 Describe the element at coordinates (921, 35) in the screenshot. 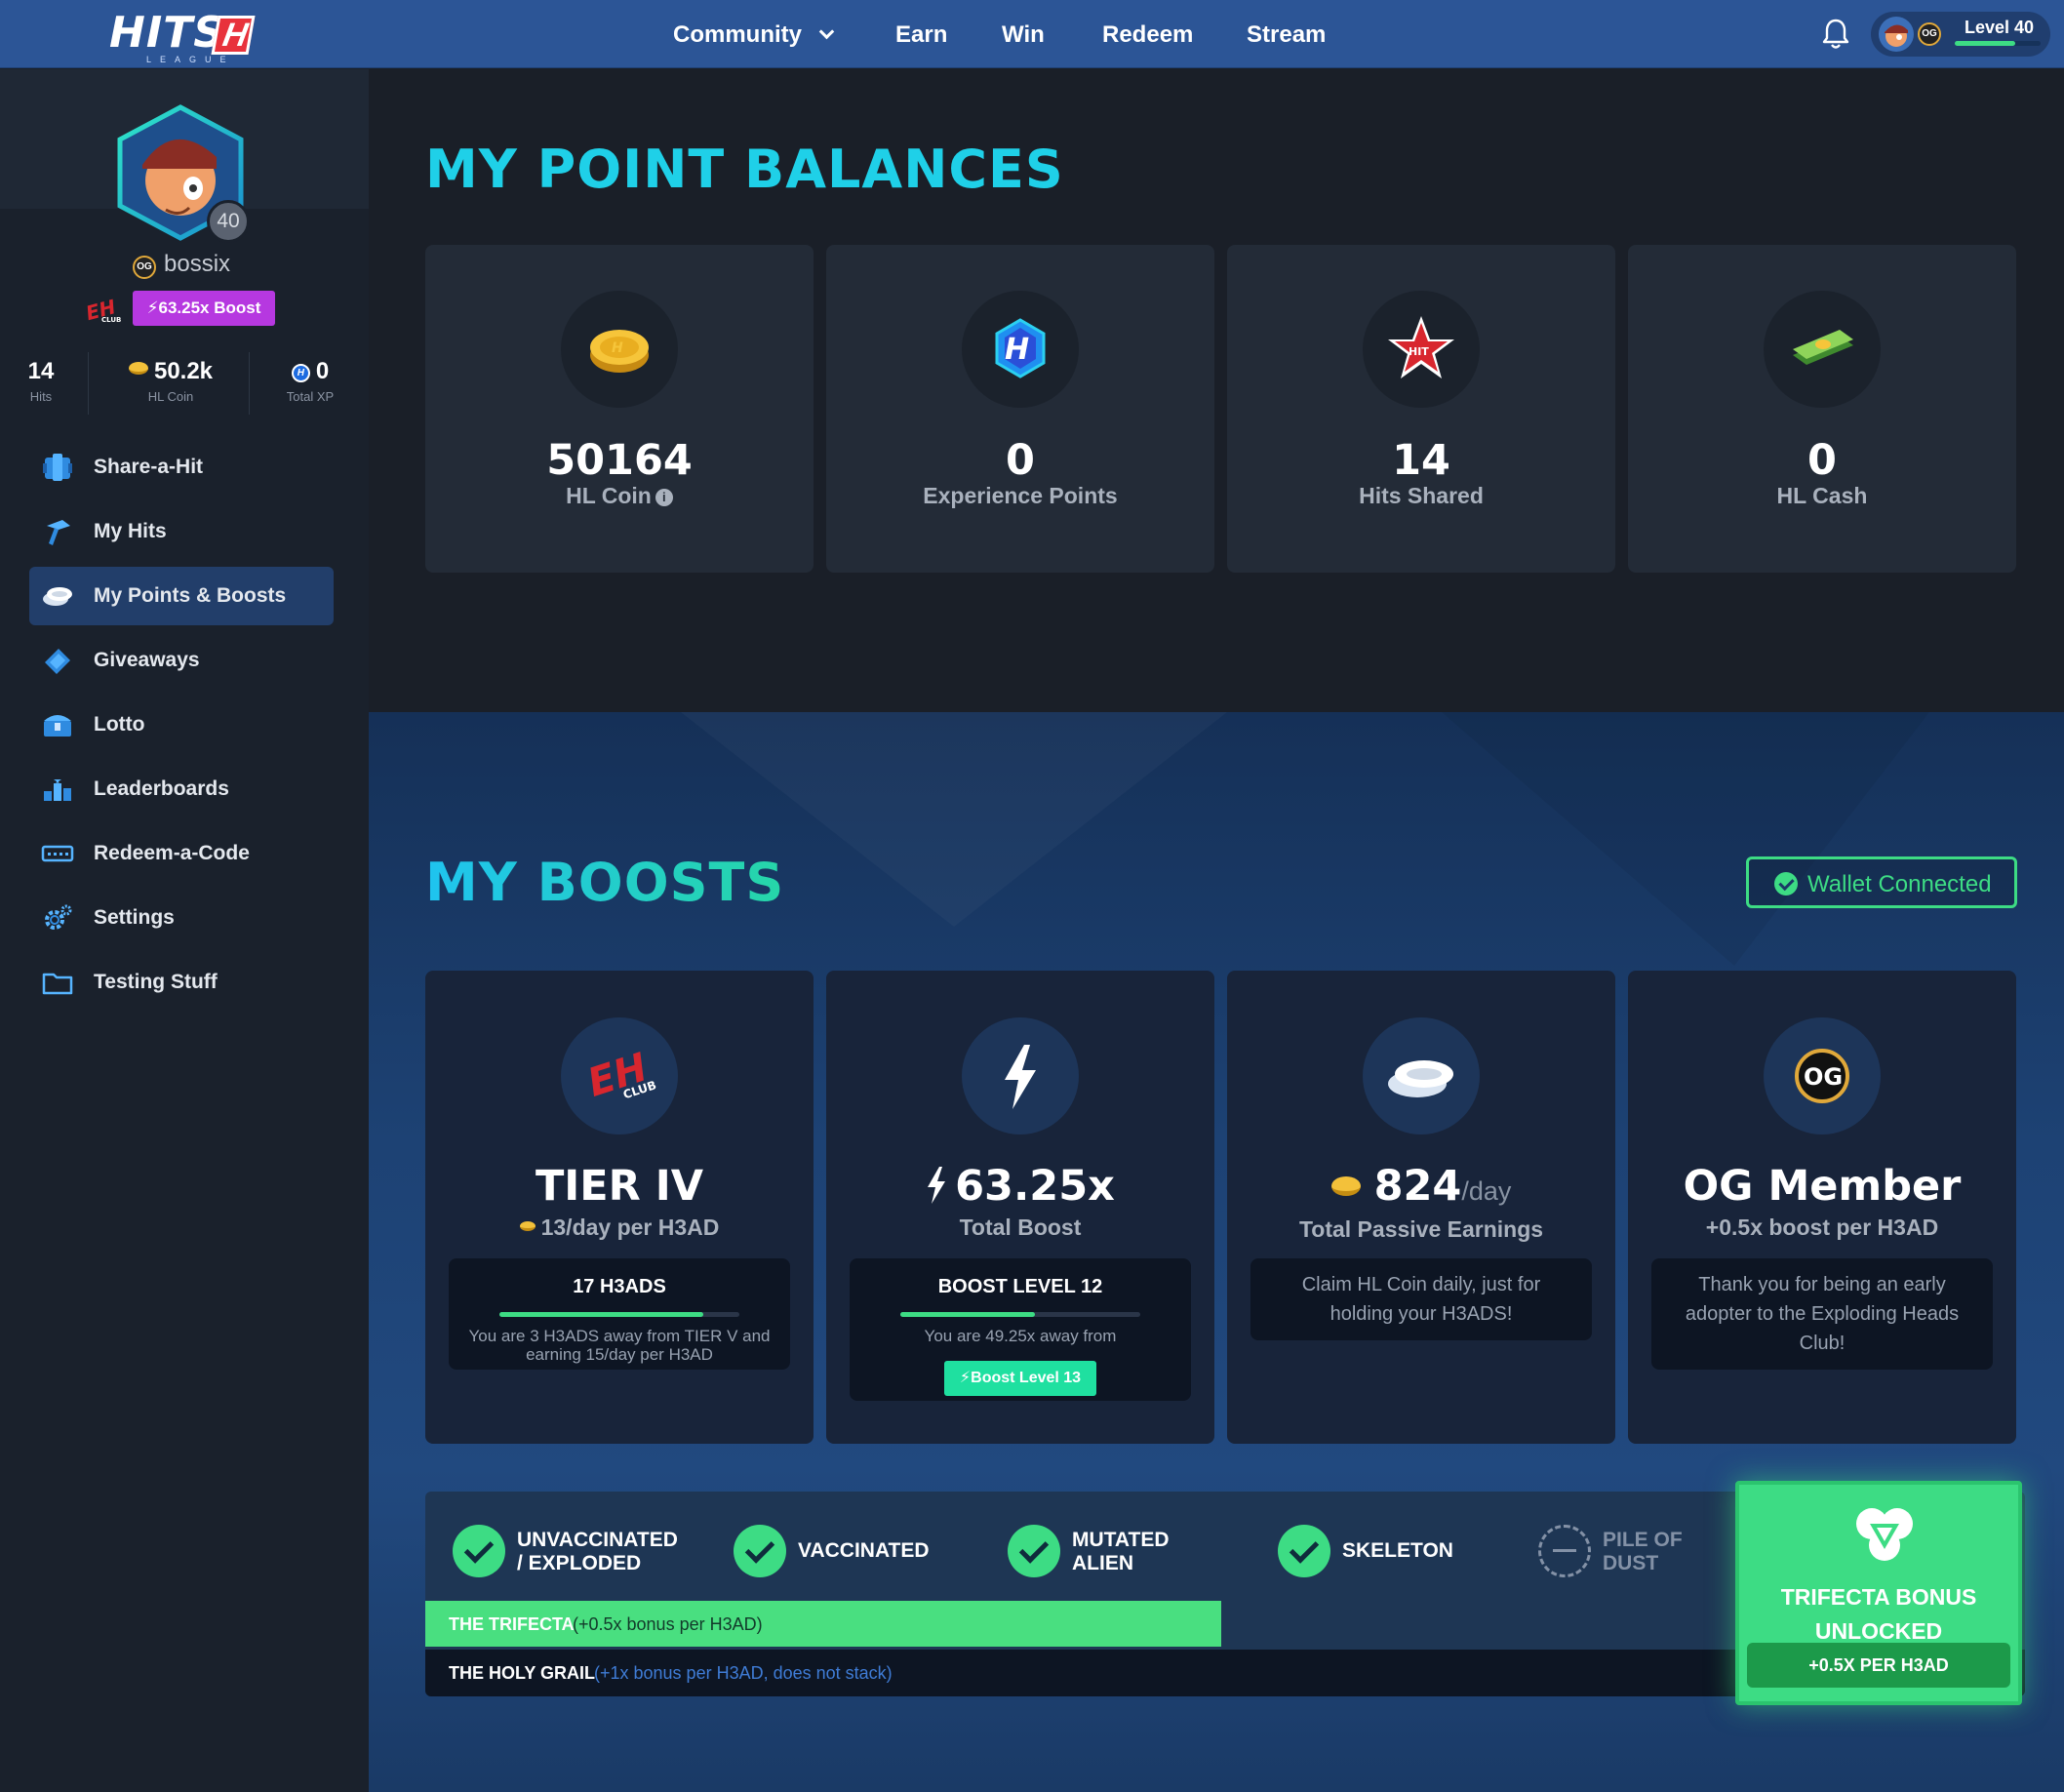

I see `nav-earn: Earn` at that location.